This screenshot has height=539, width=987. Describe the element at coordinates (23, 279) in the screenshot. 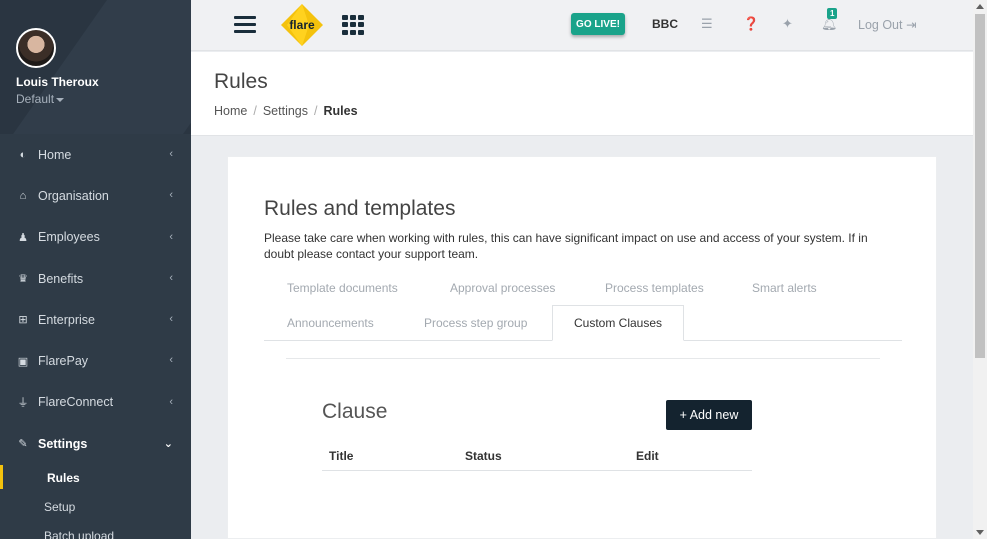

I see `trophy-icon: ♛` at that location.